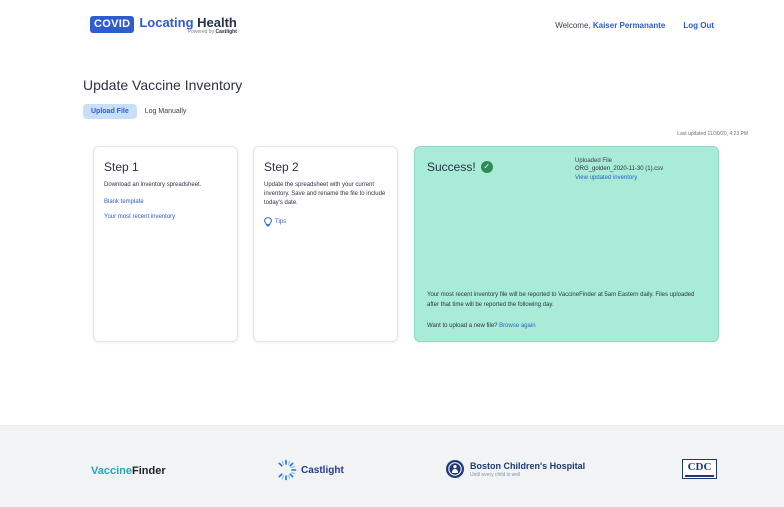 This screenshot has width=784, height=507. I want to click on success-title: Success!, so click(451, 167).